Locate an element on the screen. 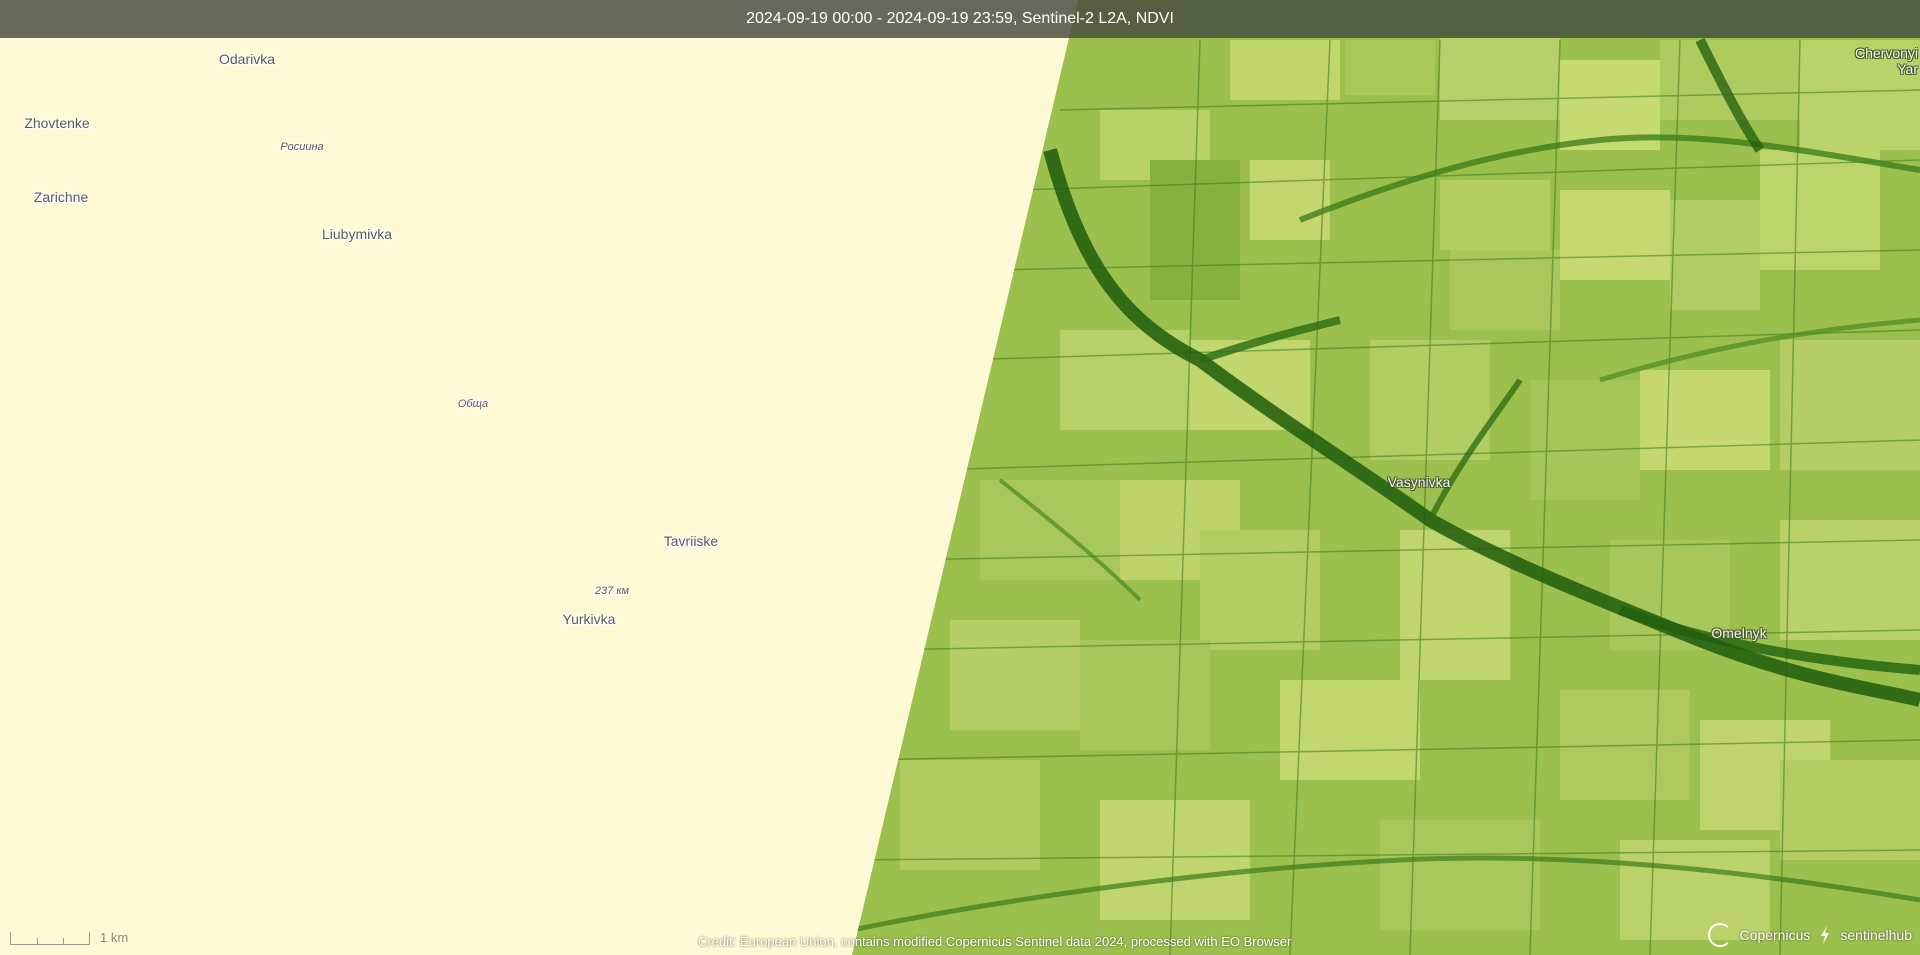 The height and width of the screenshot is (955, 1920). copernicus-logo-icon is located at coordinates (1719, 935).